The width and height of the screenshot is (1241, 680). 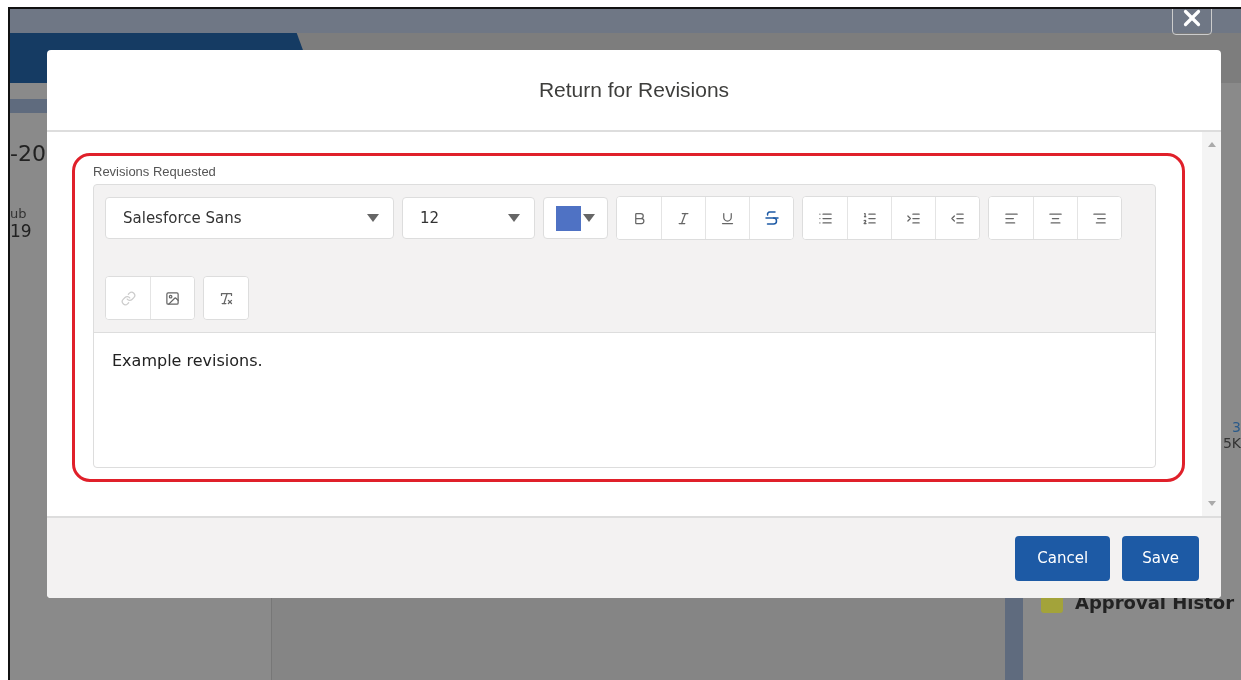 What do you see at coordinates (1063, 558) in the screenshot?
I see `cancel-button: Cancel` at bounding box center [1063, 558].